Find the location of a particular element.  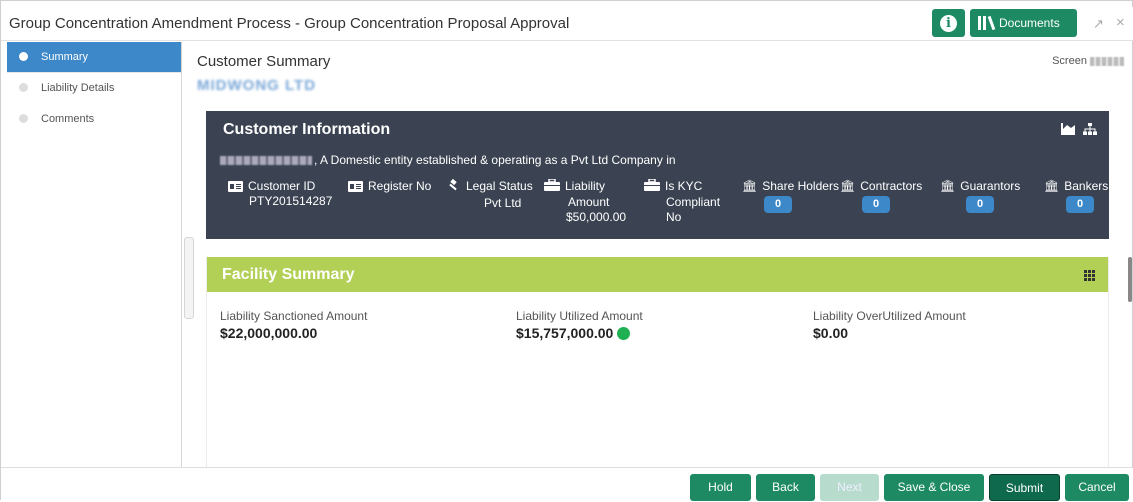

liability-amount-field: Liability Amount $50,000.00 is located at coordinates (585, 201).